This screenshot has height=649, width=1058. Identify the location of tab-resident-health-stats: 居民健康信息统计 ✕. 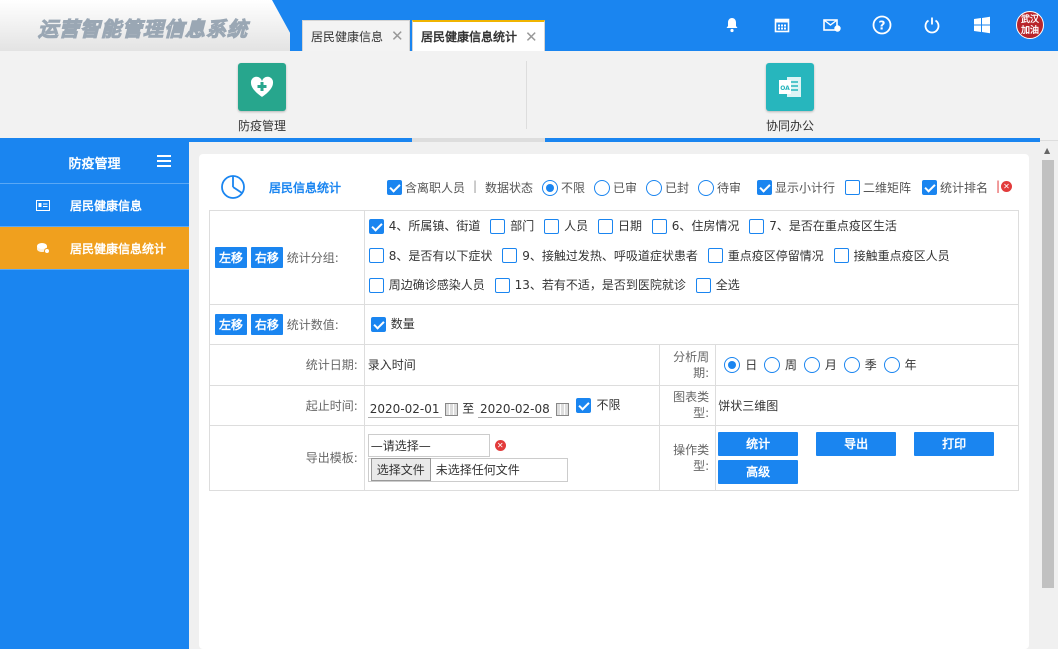
(478, 35).